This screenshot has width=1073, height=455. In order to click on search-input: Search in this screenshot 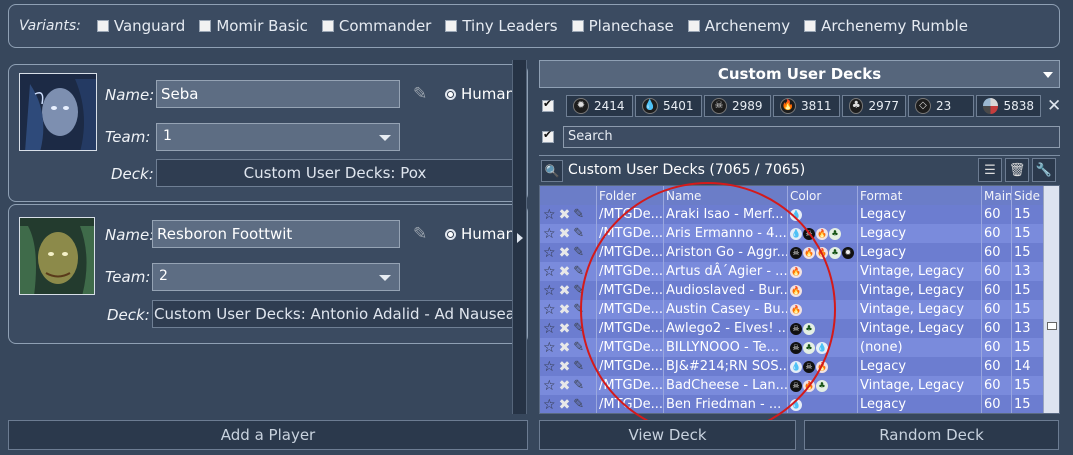, I will do `click(811, 137)`.